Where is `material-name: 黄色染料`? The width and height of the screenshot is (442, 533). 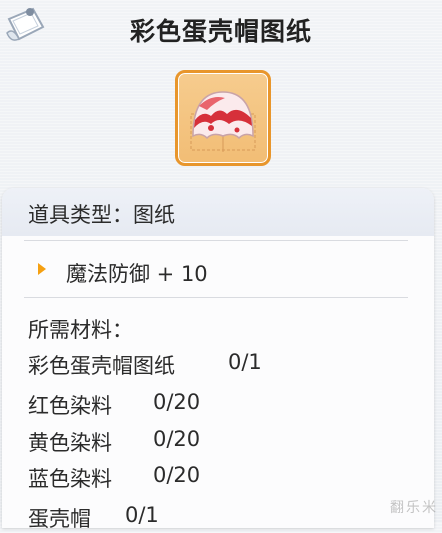
material-name: 黄色染料 is located at coordinates (70, 443).